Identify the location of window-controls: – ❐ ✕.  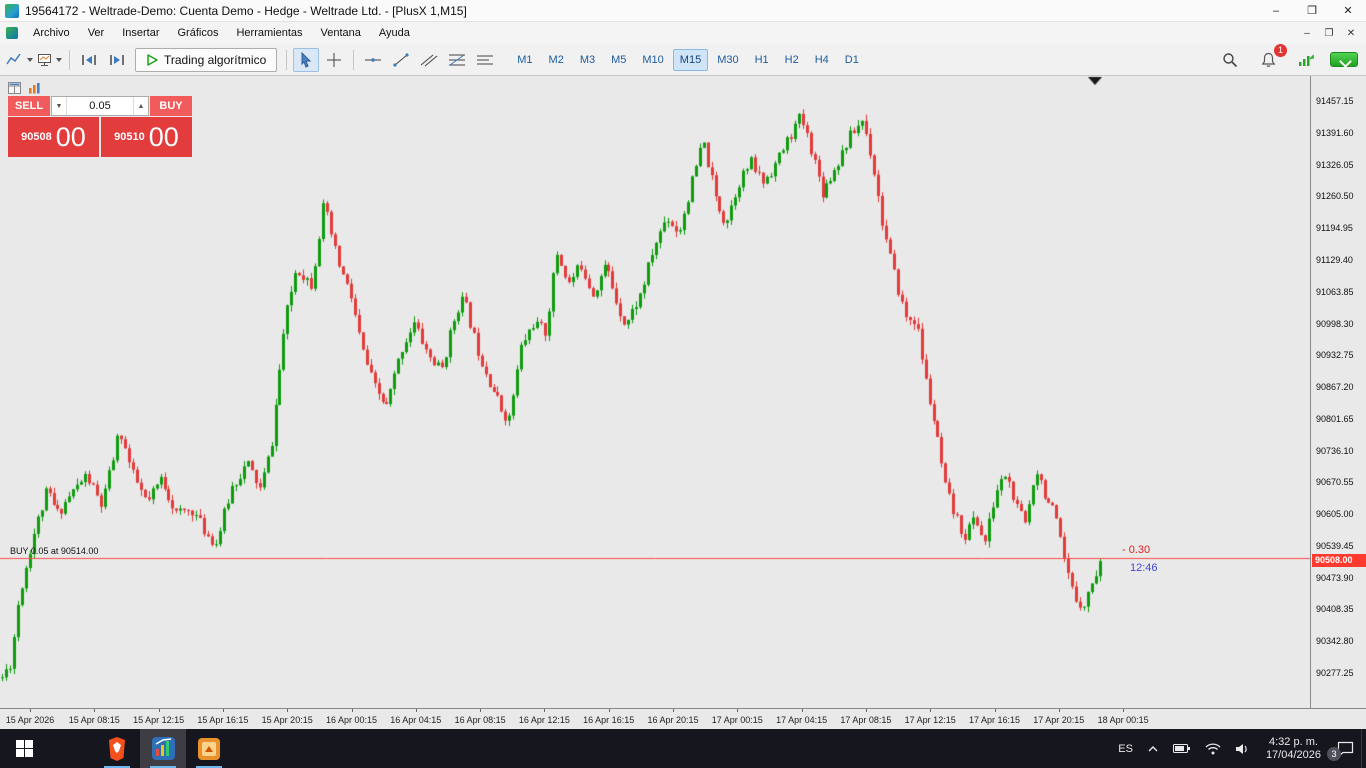
(1312, 10).